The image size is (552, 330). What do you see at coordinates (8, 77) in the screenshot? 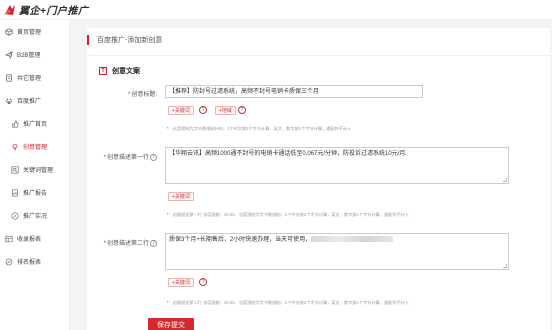
I see `doc-icon` at bounding box center [8, 77].